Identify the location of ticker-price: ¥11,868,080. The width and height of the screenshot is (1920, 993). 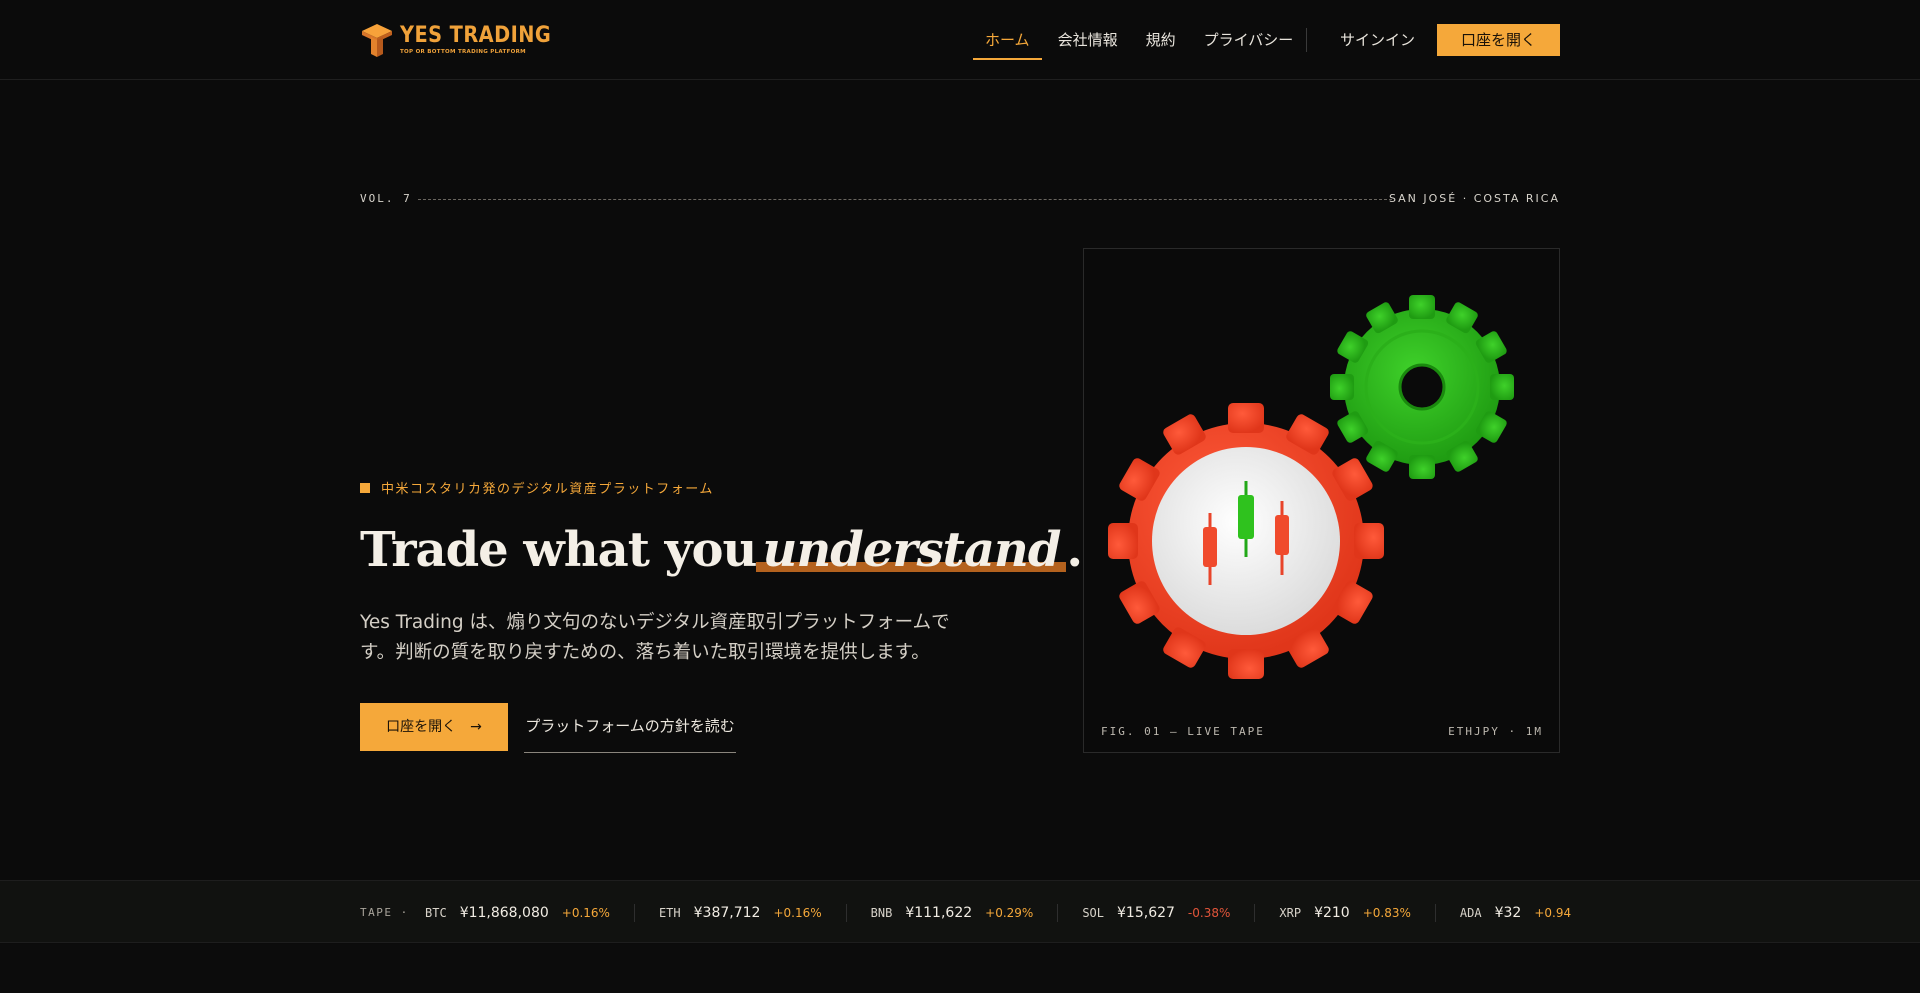
(504, 912).